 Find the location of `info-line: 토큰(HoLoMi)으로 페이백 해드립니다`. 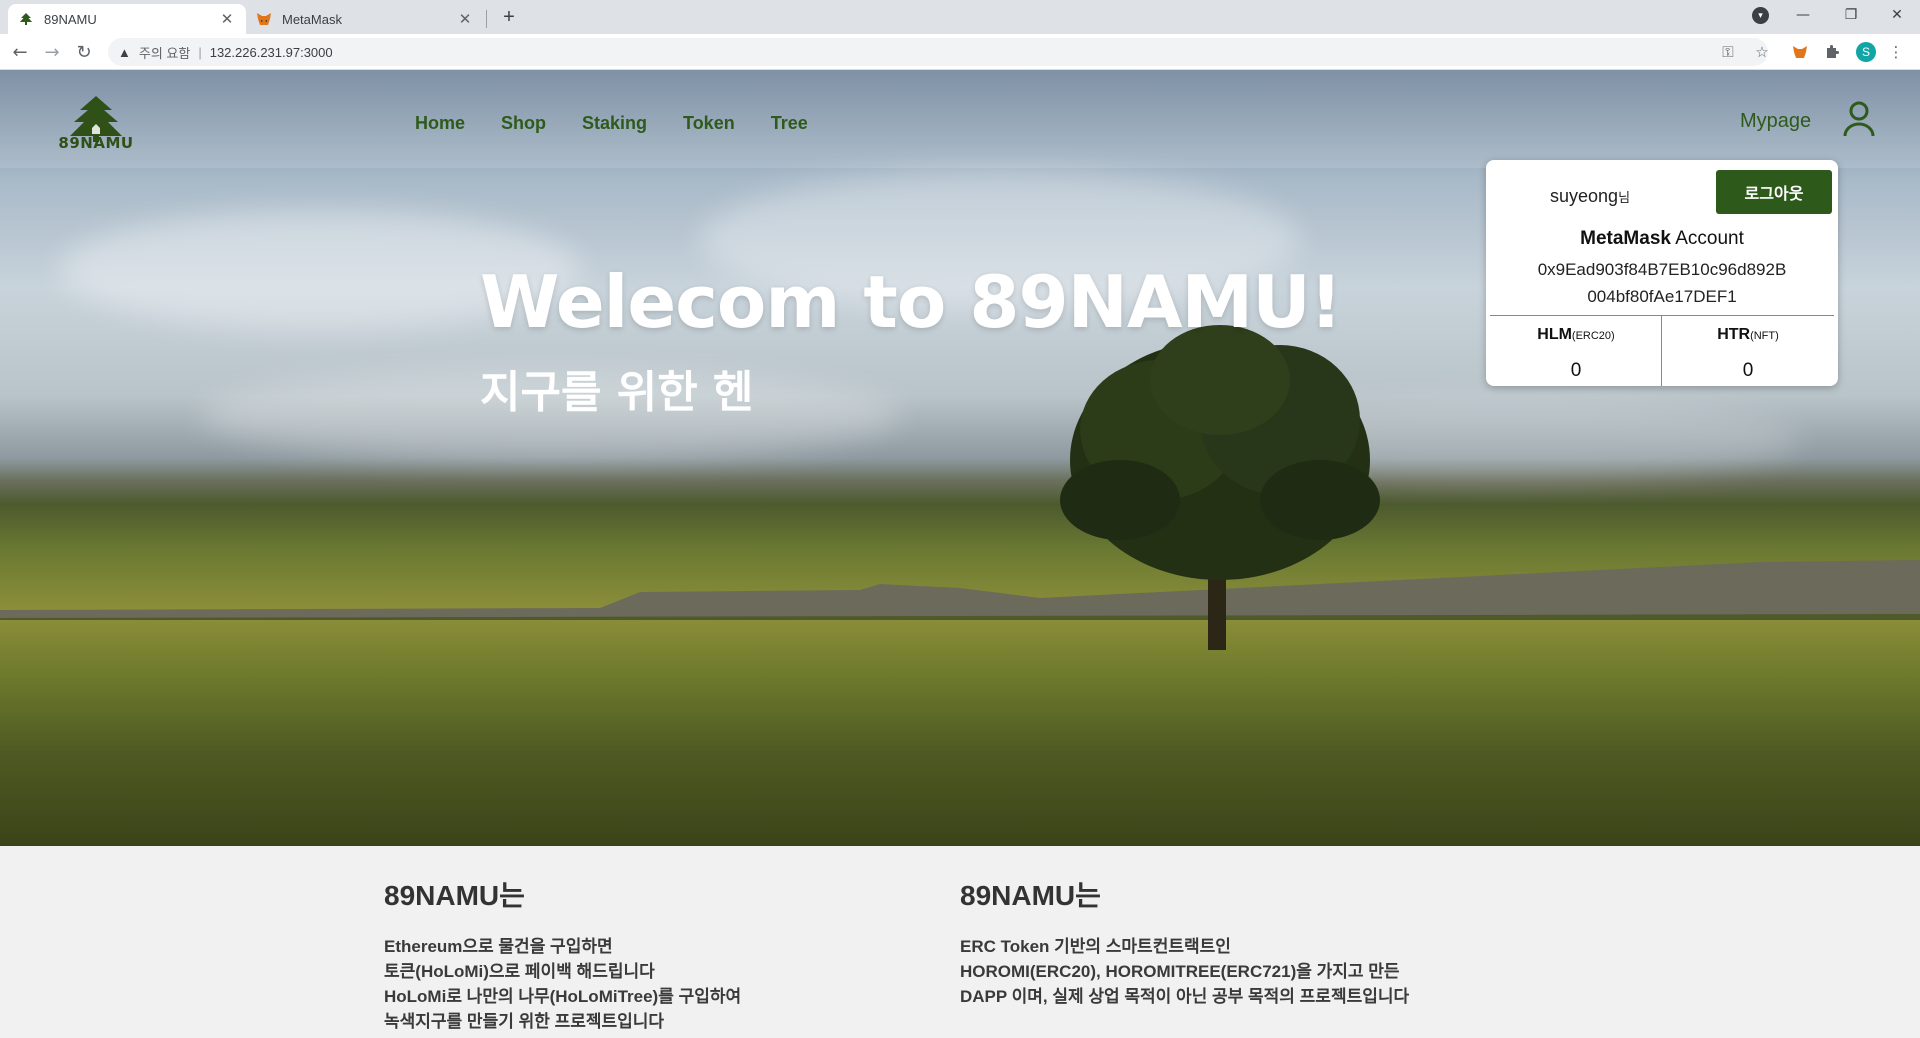

info-line: 토큰(HoLoMi)으로 페이백 해드립니다 is located at coordinates (519, 971).